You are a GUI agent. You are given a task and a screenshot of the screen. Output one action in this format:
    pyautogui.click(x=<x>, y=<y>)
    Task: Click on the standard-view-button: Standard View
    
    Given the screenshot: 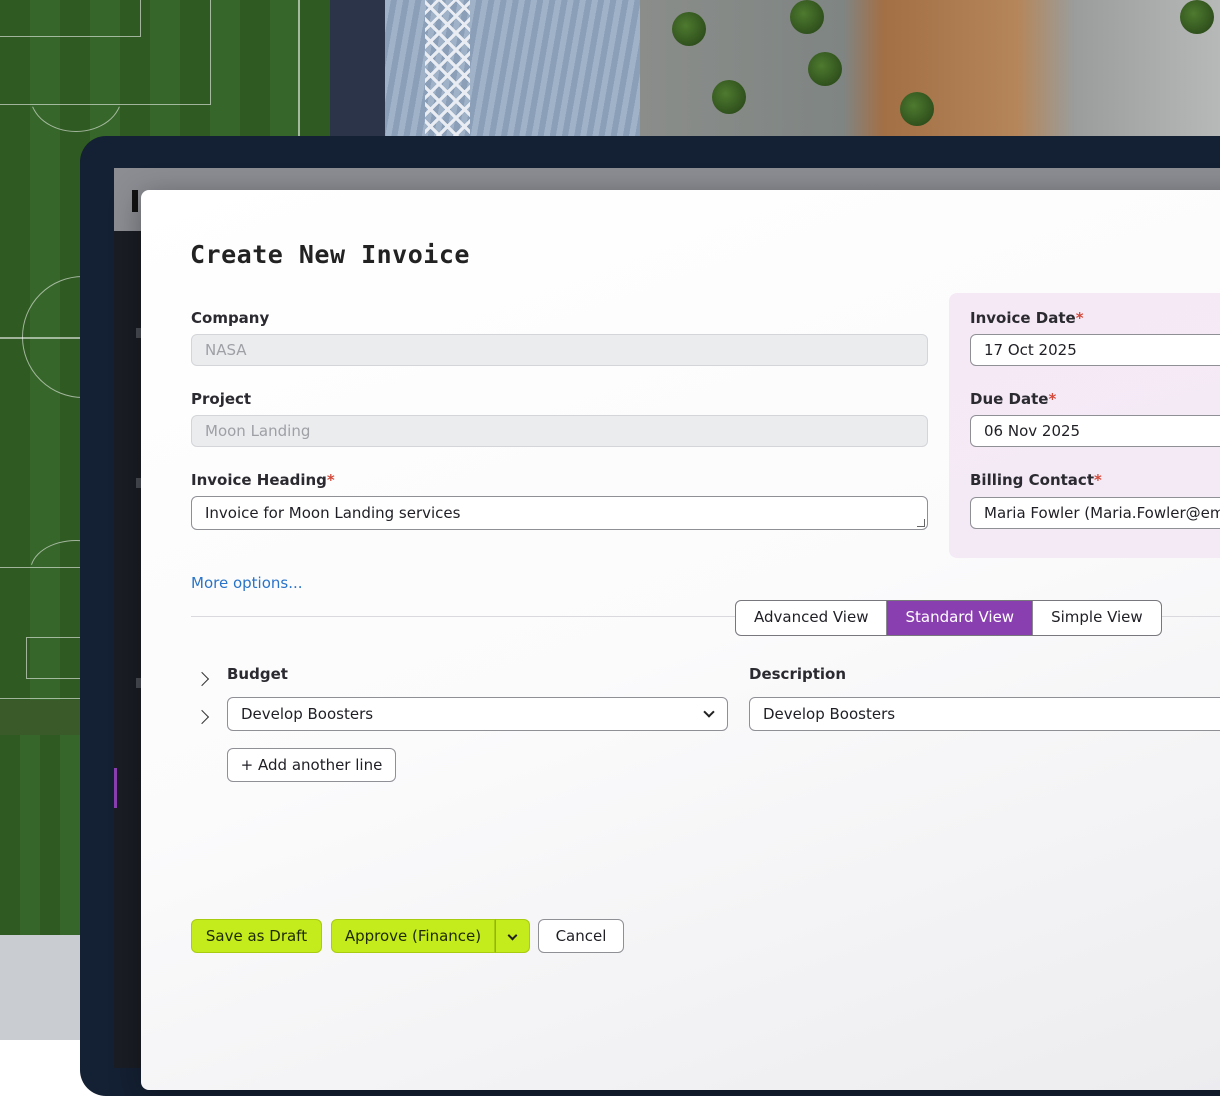 What is the action you would take?
    pyautogui.click(x=960, y=618)
    